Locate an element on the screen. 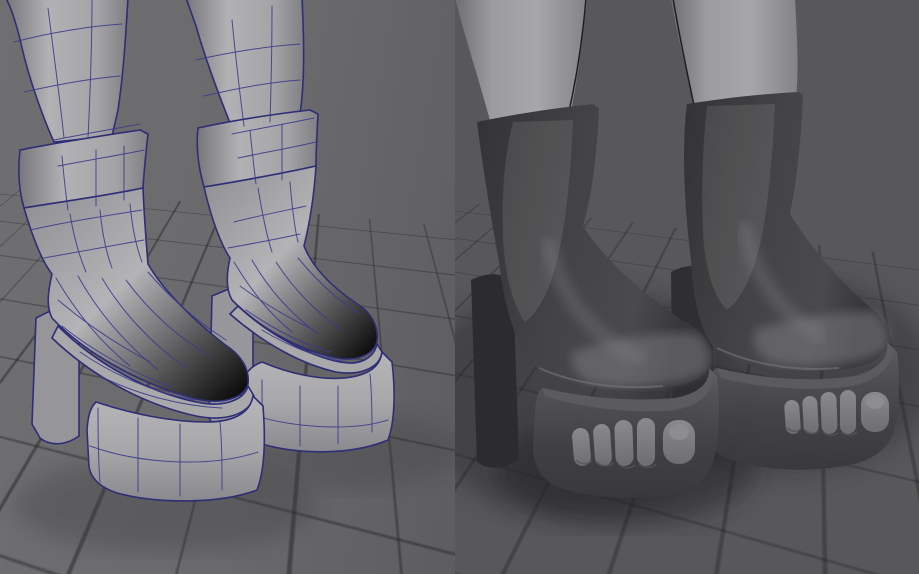 This screenshot has width=919, height=574. right-leg-mesh is located at coordinates (245, 64).